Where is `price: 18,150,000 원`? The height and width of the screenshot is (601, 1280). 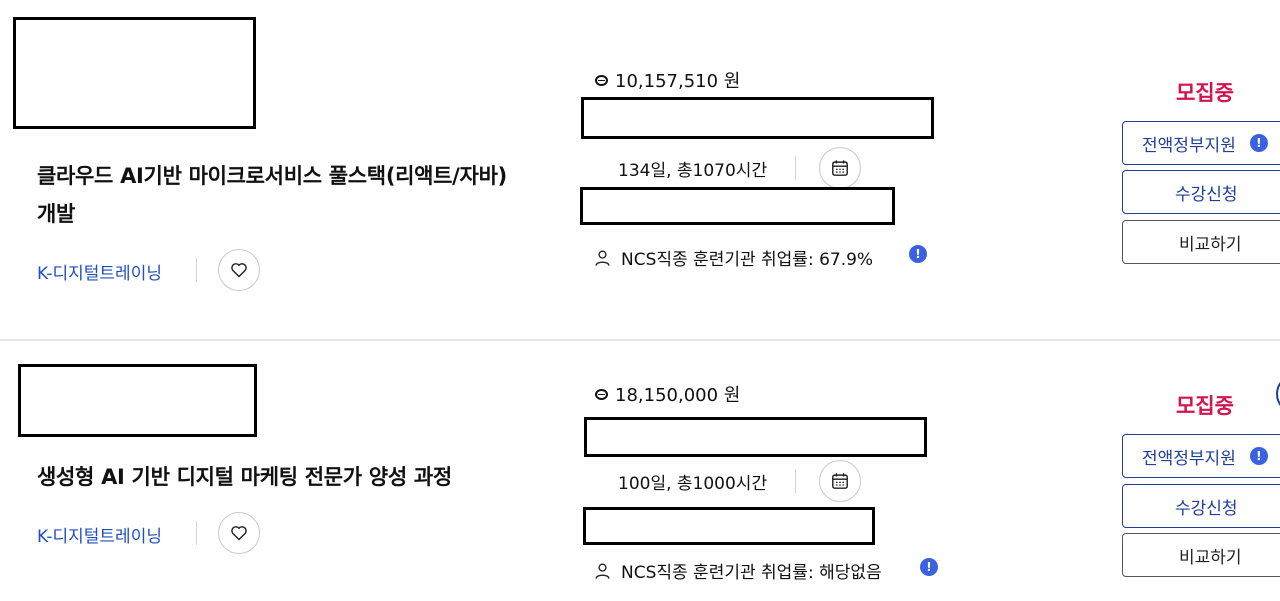
price: 18,150,000 원 is located at coordinates (667, 394).